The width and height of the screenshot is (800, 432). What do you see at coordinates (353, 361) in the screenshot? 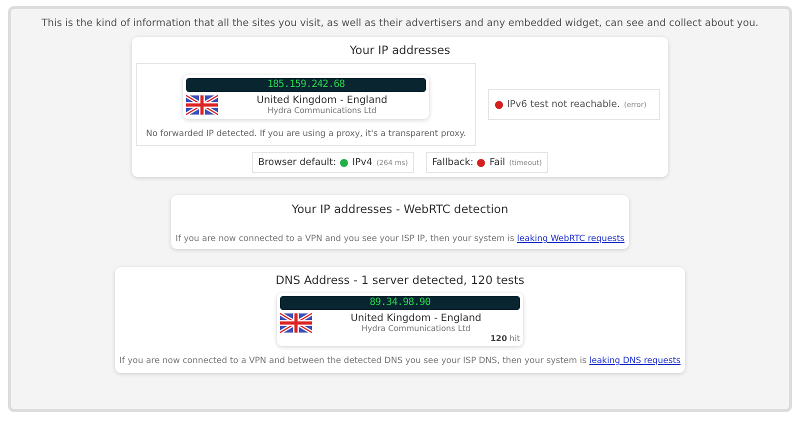
I see `dns-note: If you are now connected to a VPN and between the detected DNS you see your ISP DNS, then your system is` at bounding box center [353, 361].